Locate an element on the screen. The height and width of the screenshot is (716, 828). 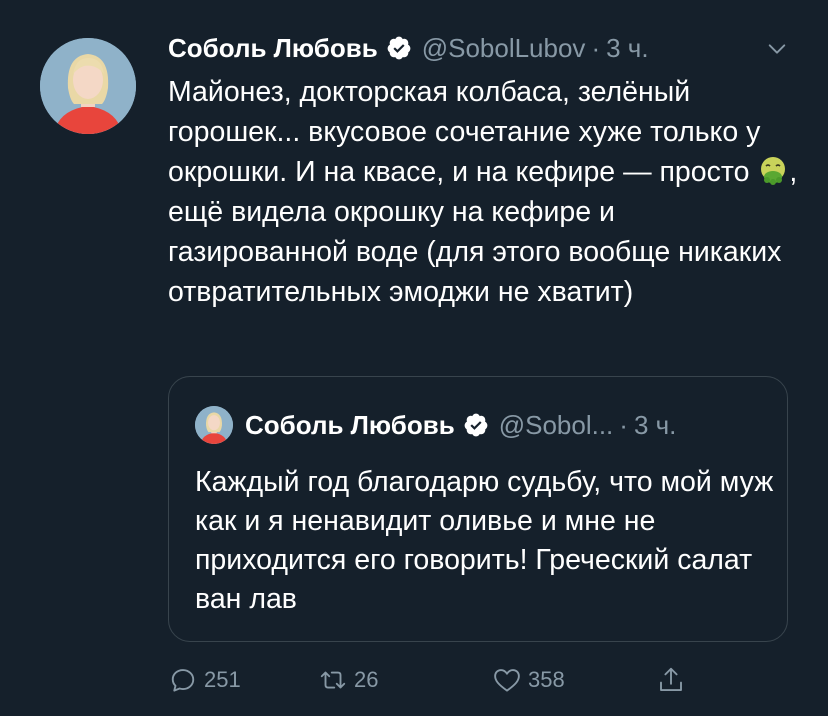
heart-icon is located at coordinates (507, 680).